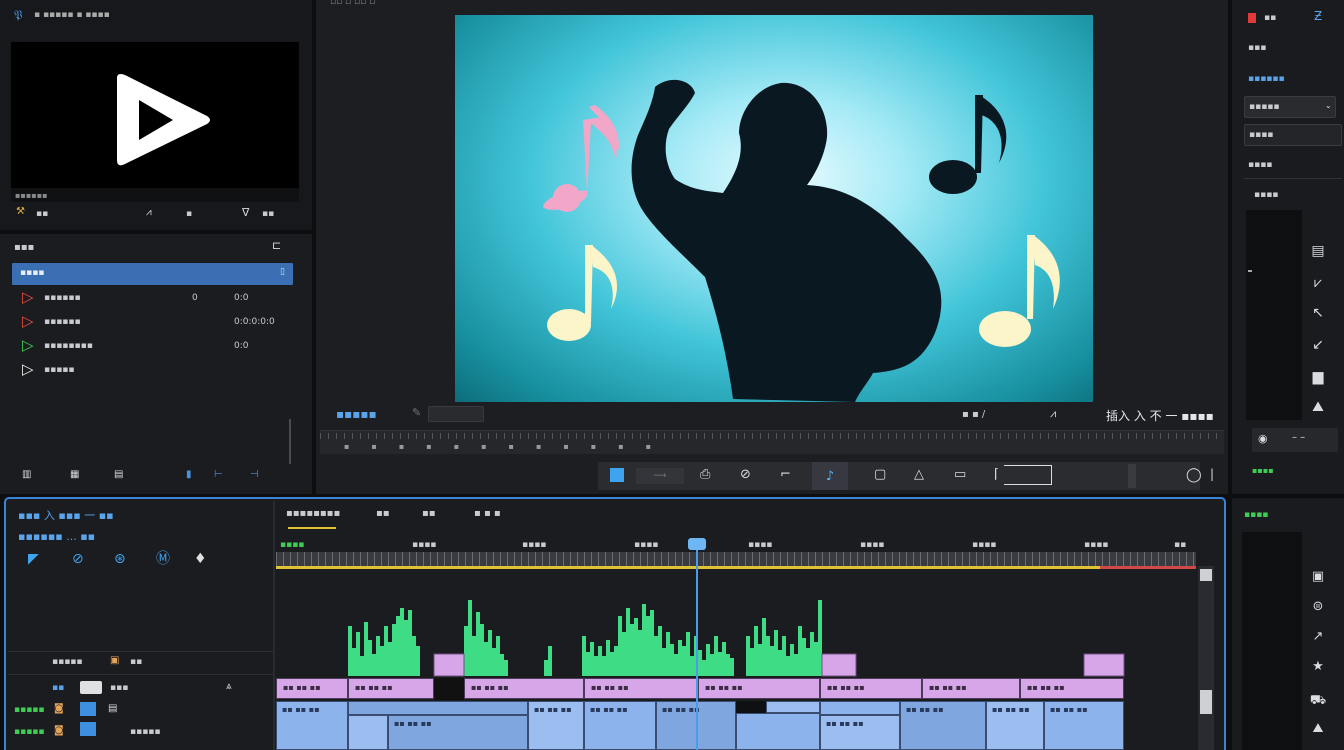 This screenshot has height=750, width=1344. What do you see at coordinates (20, 212) in the screenshot?
I see `wrench-icon: ⚒` at bounding box center [20, 212].